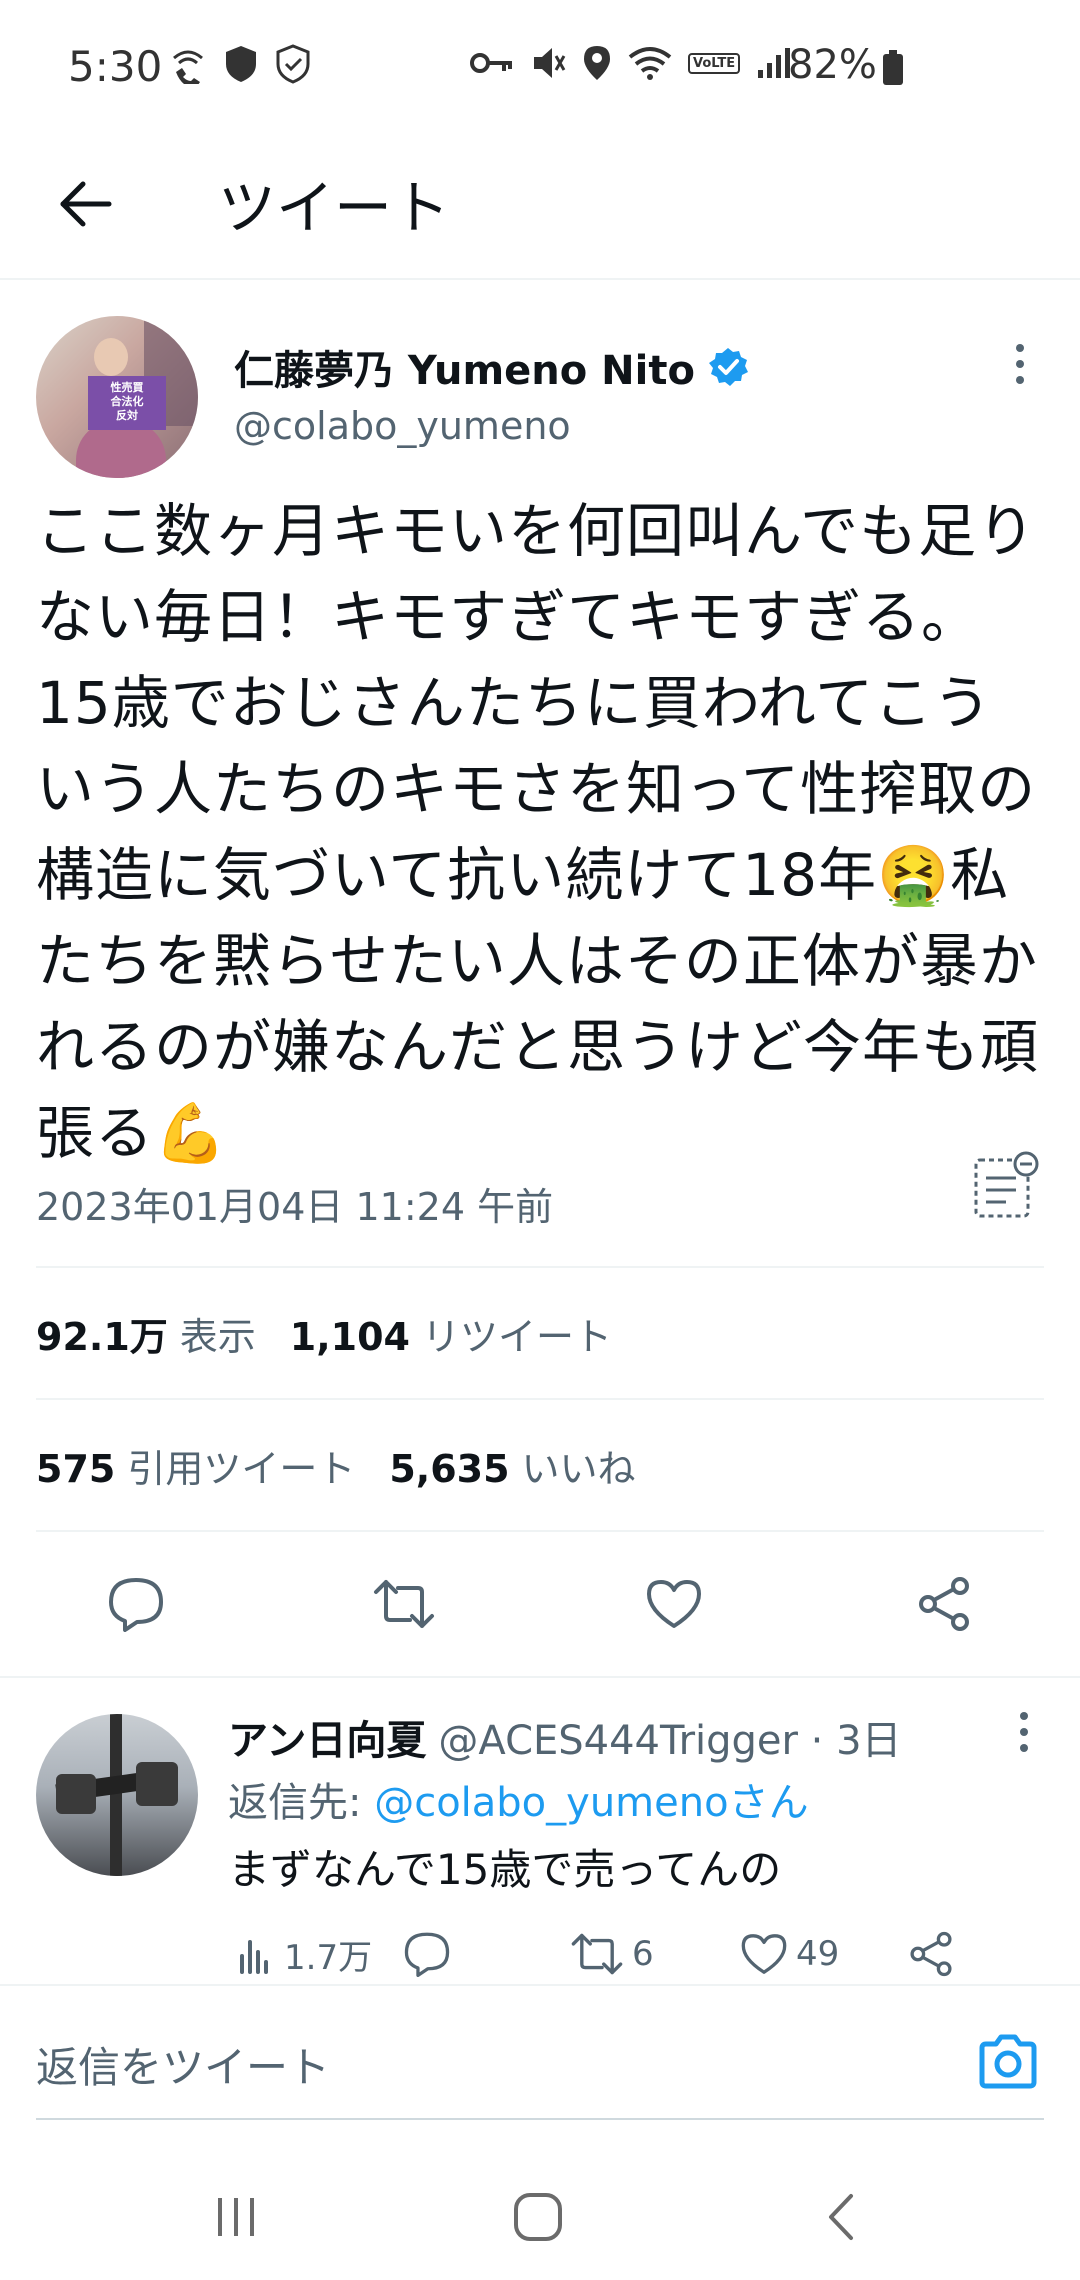 The image size is (1080, 2280). What do you see at coordinates (1020, 364) in the screenshot?
I see `more-options-icon` at bounding box center [1020, 364].